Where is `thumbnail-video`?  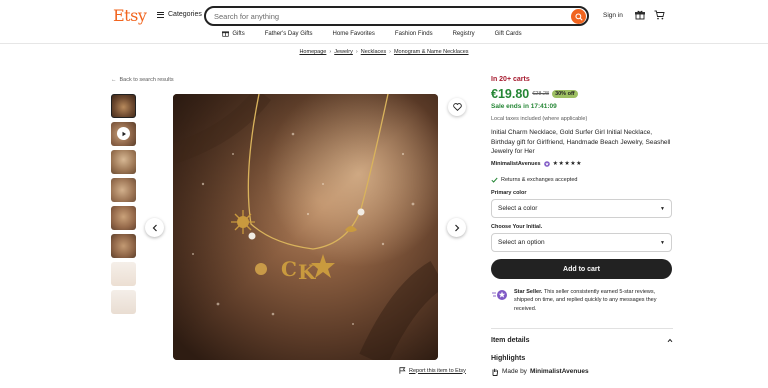 thumbnail-video is located at coordinates (123, 134).